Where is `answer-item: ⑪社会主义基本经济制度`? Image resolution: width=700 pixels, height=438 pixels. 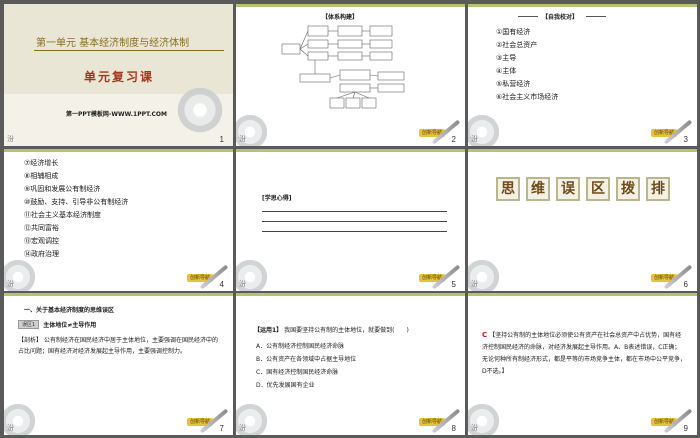
answer-item: ⑪社会主义基本经济制度 is located at coordinates (62, 215).